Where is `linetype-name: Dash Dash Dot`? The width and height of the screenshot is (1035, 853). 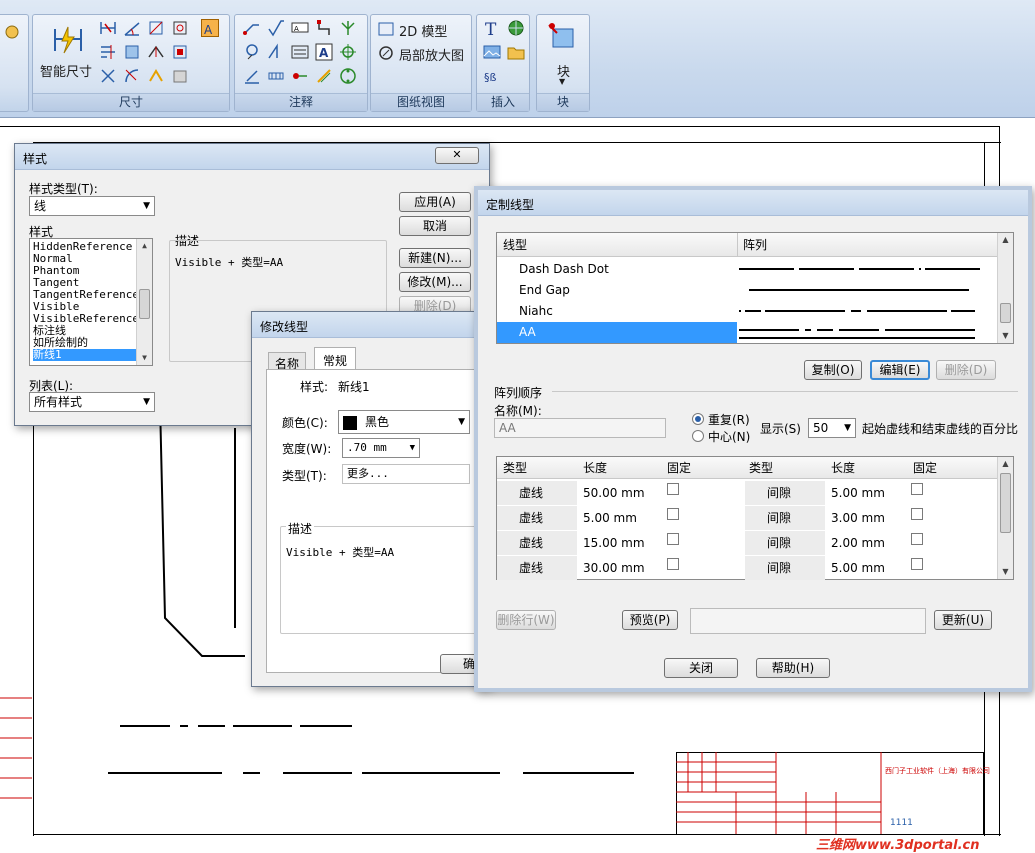 linetype-name: Dash Dash Dot is located at coordinates (617, 269).